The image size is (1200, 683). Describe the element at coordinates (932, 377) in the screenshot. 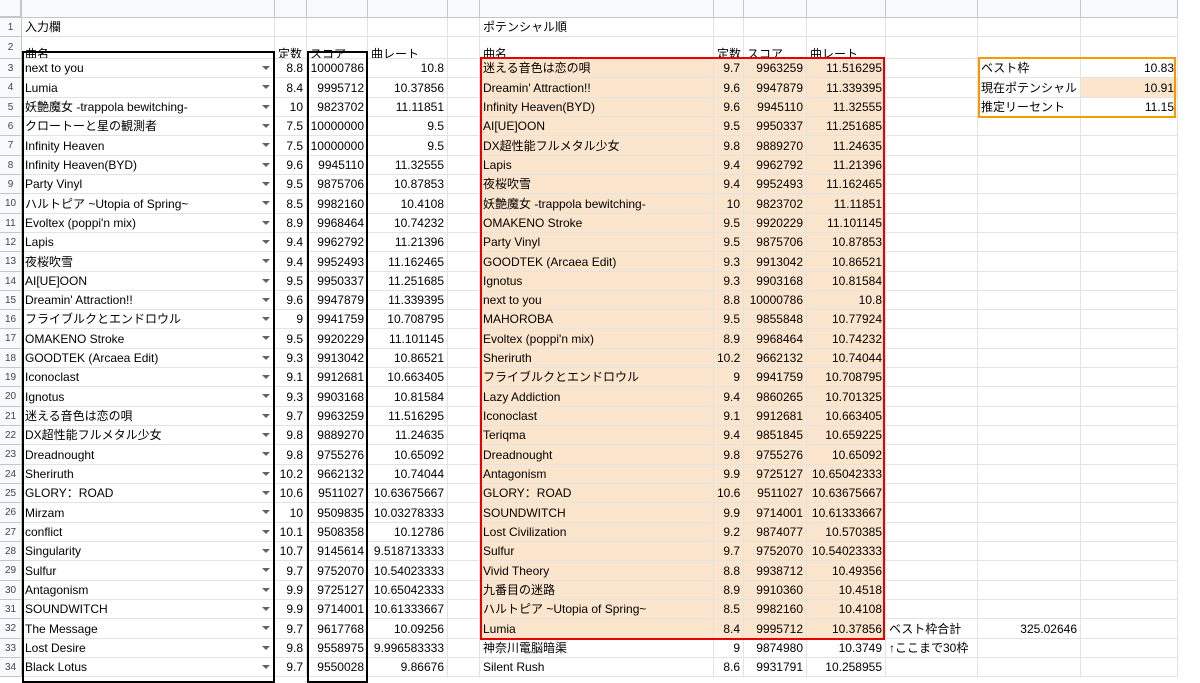

I see `cell-j19` at that location.